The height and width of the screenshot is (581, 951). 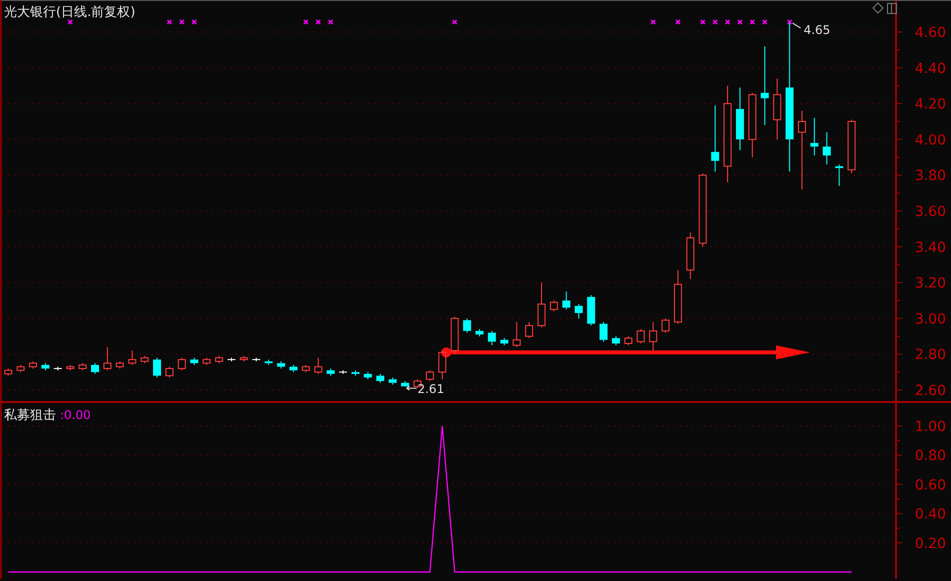 I want to click on axis-label: 0.60, so click(x=930, y=485).